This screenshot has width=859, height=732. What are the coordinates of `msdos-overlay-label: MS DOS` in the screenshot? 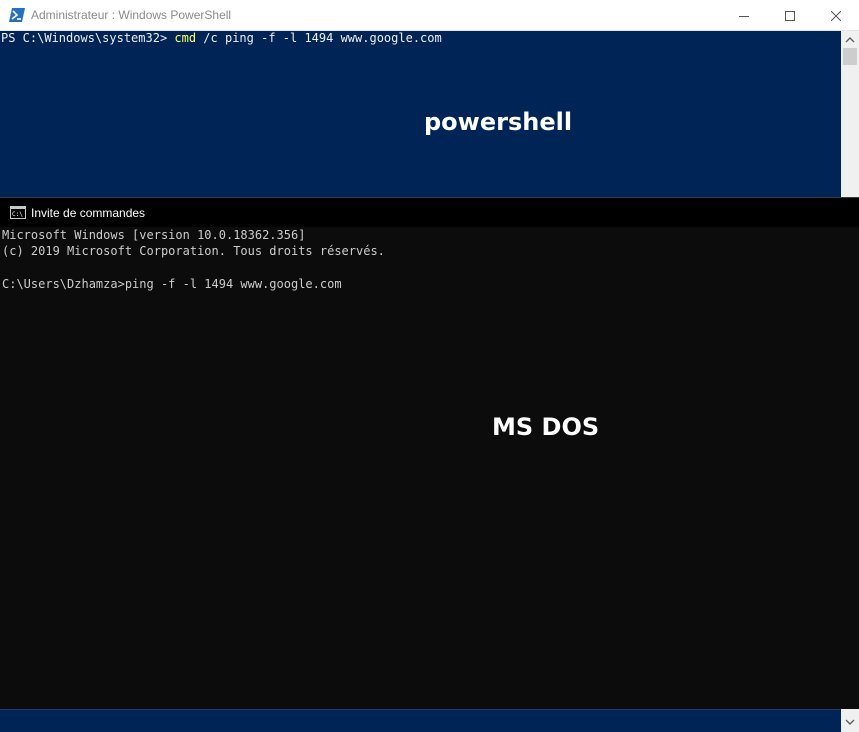 It's located at (546, 427).